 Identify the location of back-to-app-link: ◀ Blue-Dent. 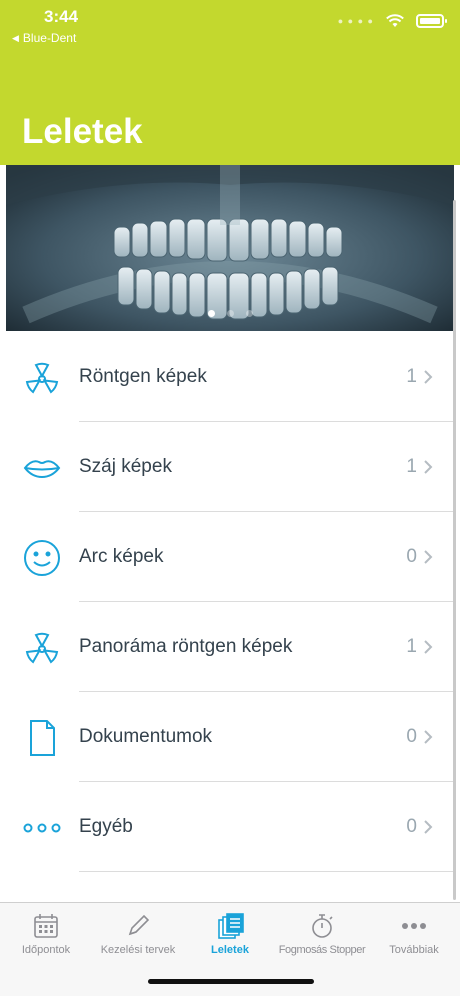
(44, 38).